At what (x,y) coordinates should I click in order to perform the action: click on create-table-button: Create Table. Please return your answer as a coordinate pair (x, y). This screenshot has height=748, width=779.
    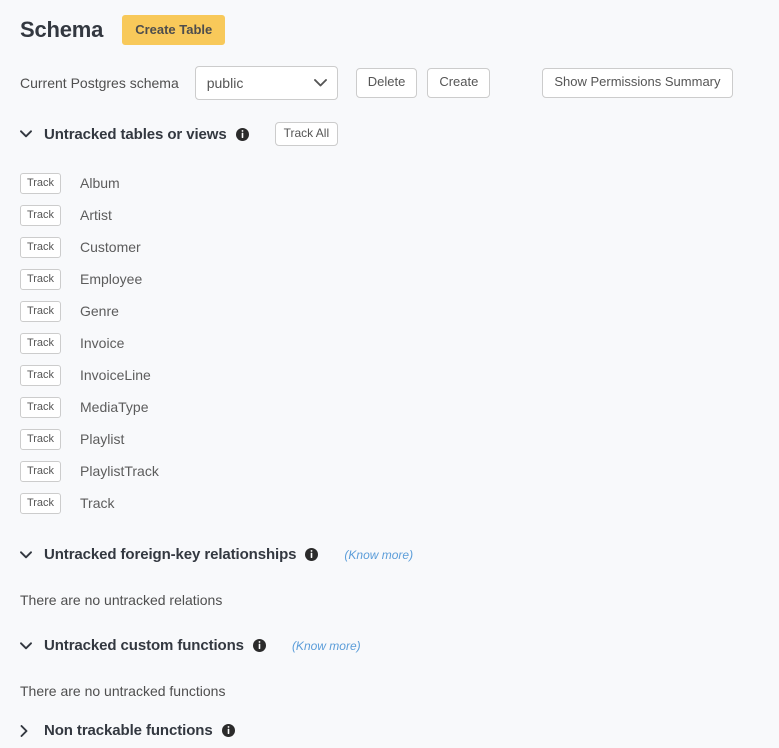
    Looking at the image, I should click on (174, 30).